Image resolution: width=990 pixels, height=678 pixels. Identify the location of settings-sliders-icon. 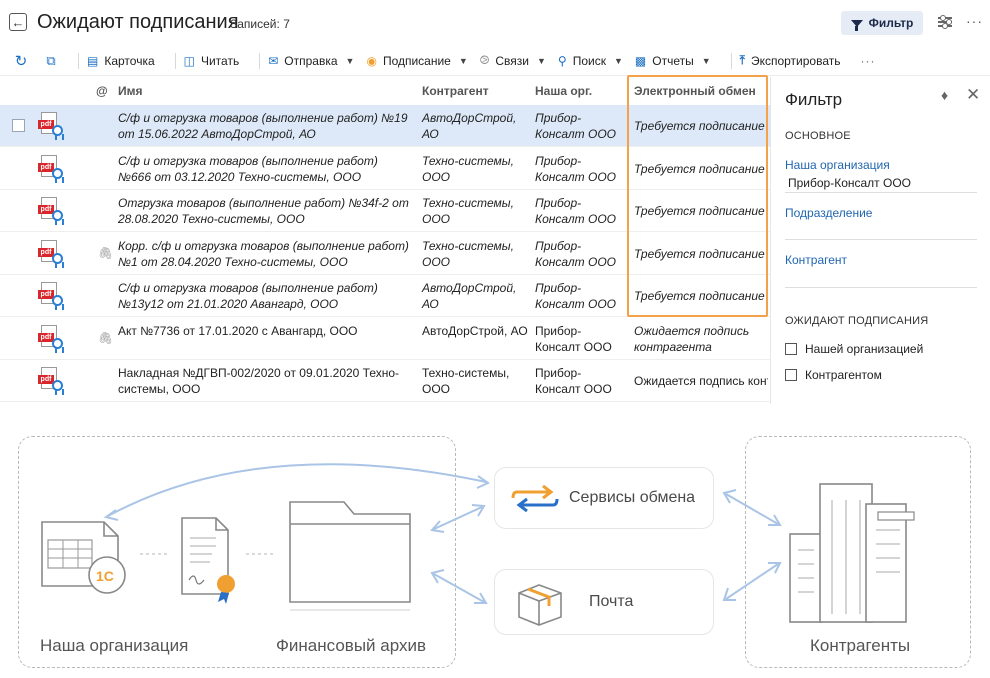
(945, 22).